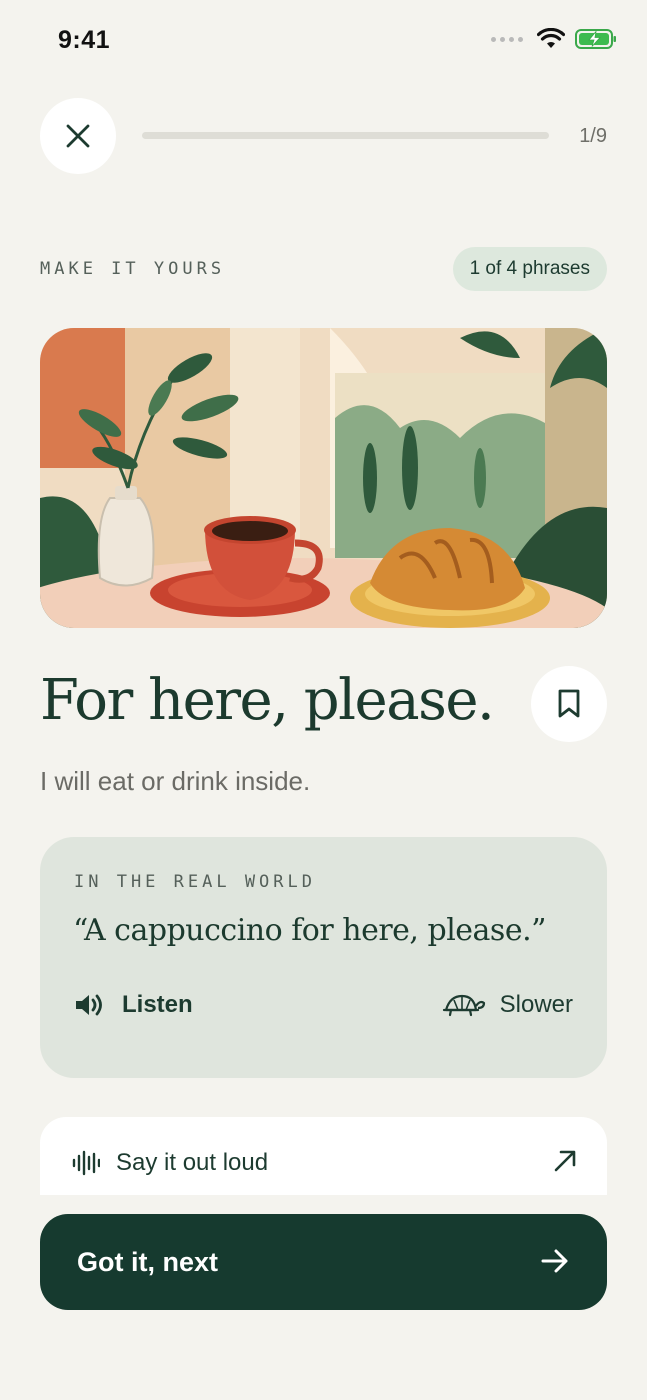 This screenshot has width=647, height=1400. Describe the element at coordinates (84, 40) in the screenshot. I see `status-time: 9:41` at that location.